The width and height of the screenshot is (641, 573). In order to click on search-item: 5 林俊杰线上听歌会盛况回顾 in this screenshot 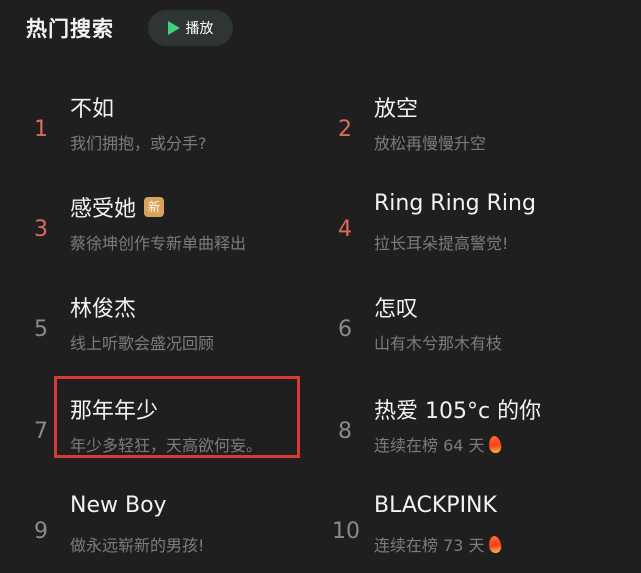, I will do `click(178, 331)`.